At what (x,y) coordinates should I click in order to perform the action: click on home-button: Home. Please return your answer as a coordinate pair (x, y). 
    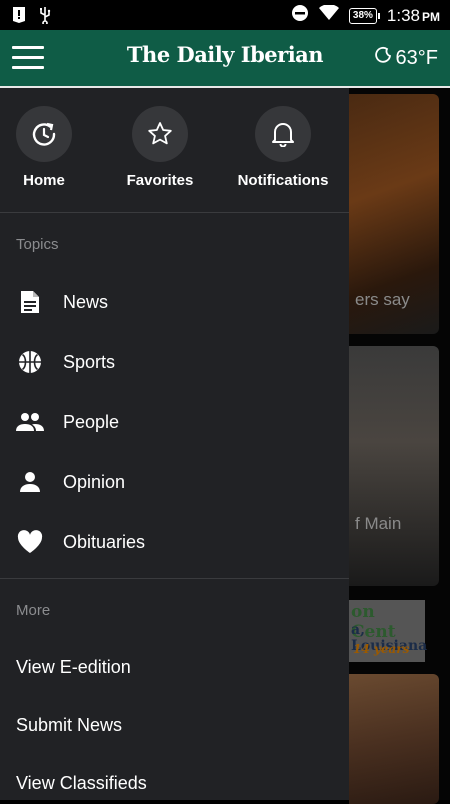
    Looking at the image, I should click on (49, 147).